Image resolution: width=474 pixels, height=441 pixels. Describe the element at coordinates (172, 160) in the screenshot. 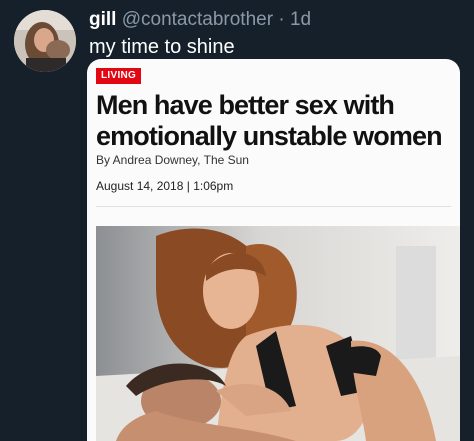

I see `article-byline: By Andrea Downey, The Sun` at that location.